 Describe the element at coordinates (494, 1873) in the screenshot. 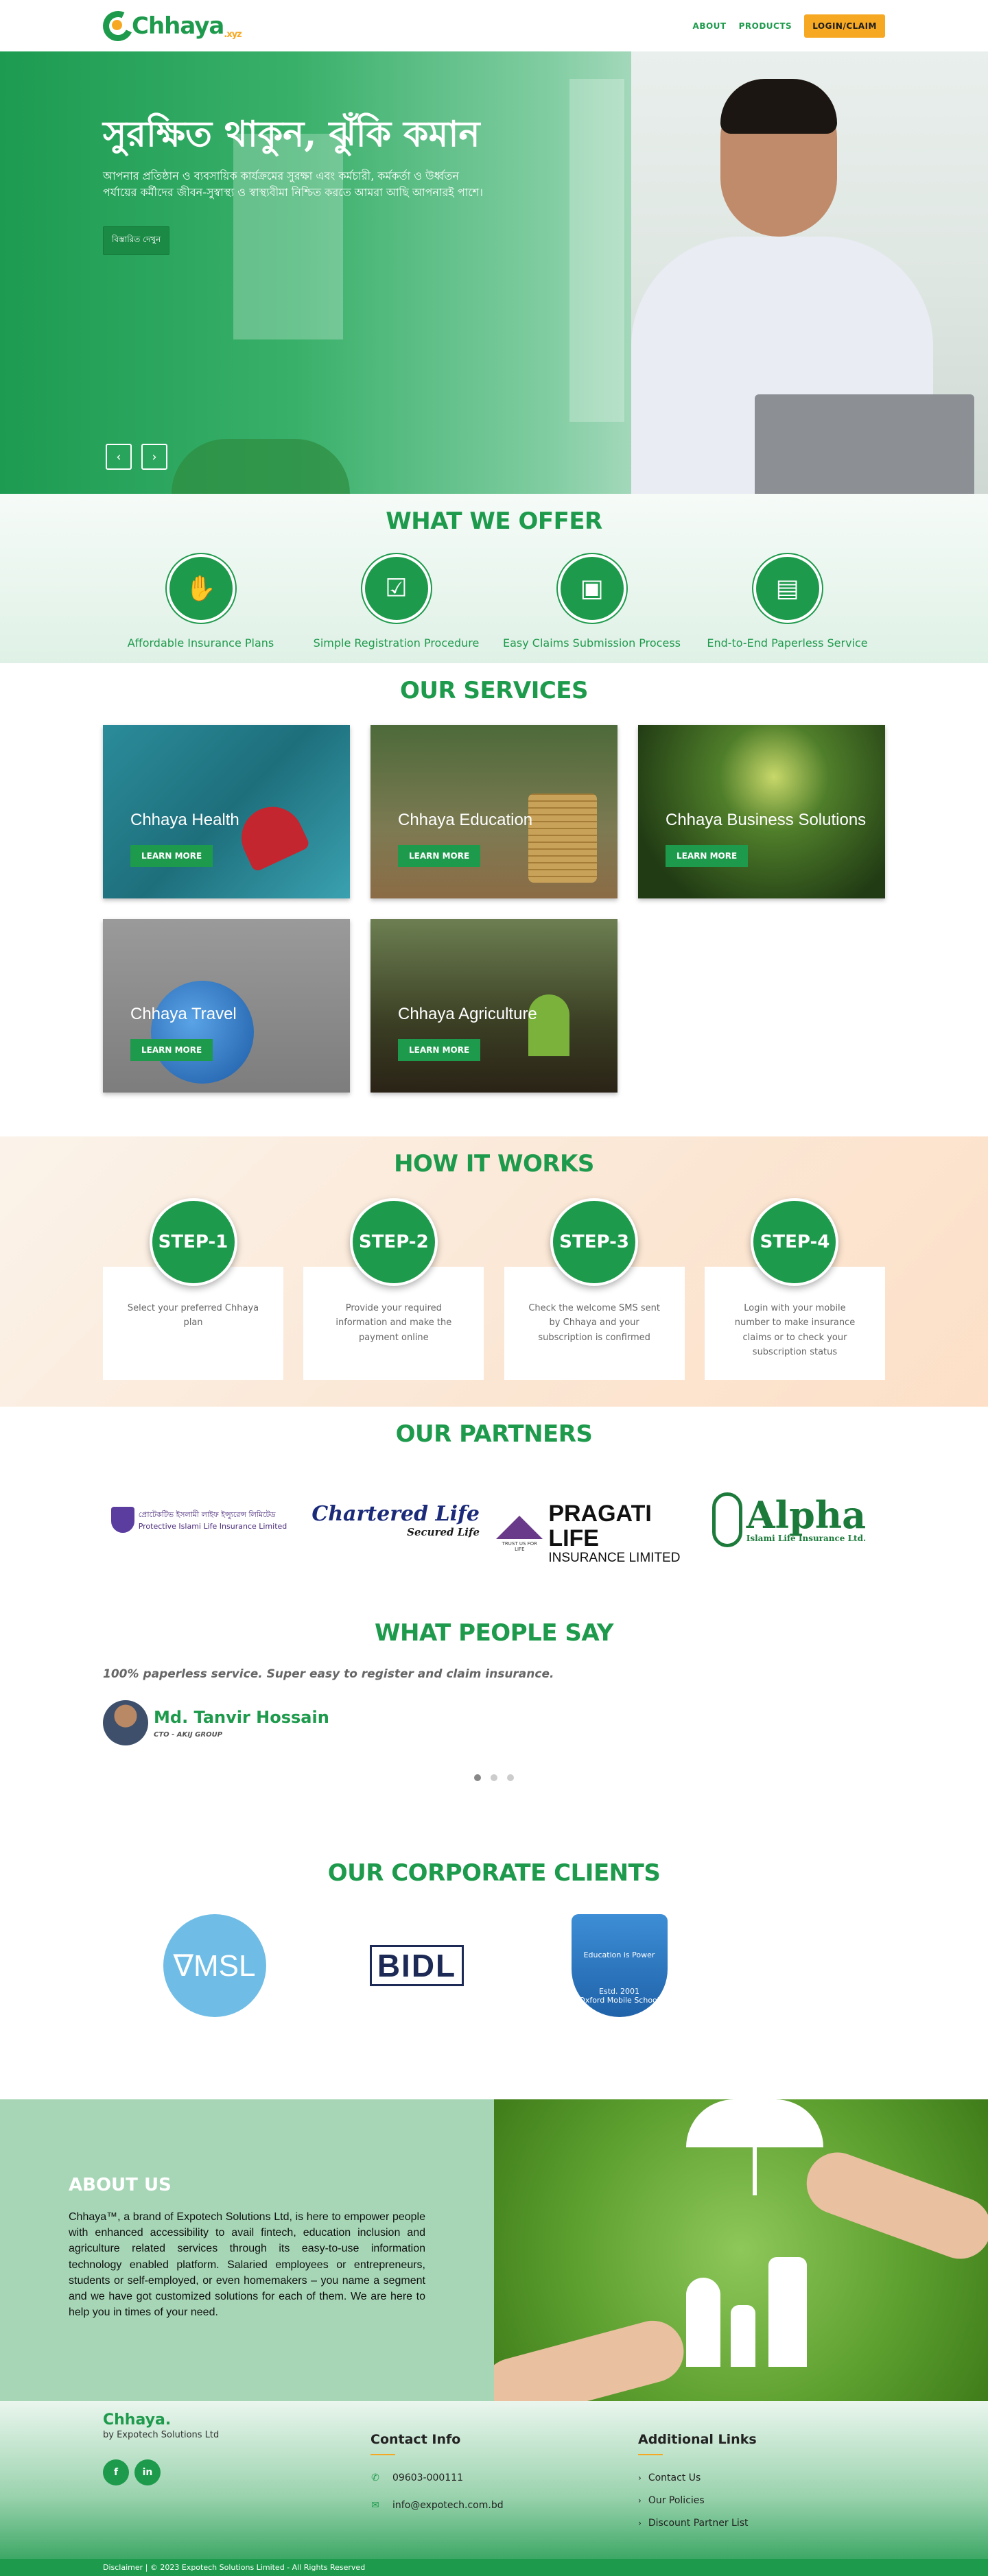

I see `clients-title: OUR CORPORATE CLIENTS` at that location.